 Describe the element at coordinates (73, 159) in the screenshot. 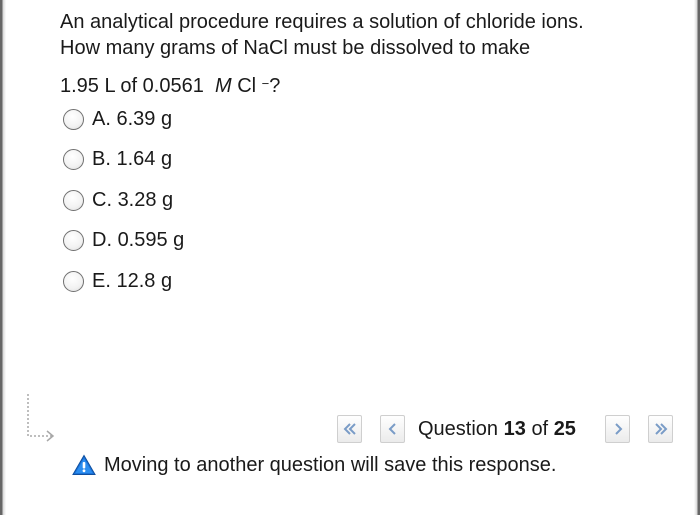

I see `radio-button-b` at that location.